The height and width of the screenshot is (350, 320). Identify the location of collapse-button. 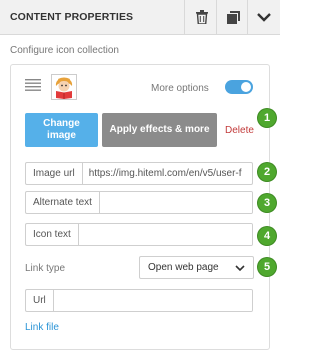
(263, 17).